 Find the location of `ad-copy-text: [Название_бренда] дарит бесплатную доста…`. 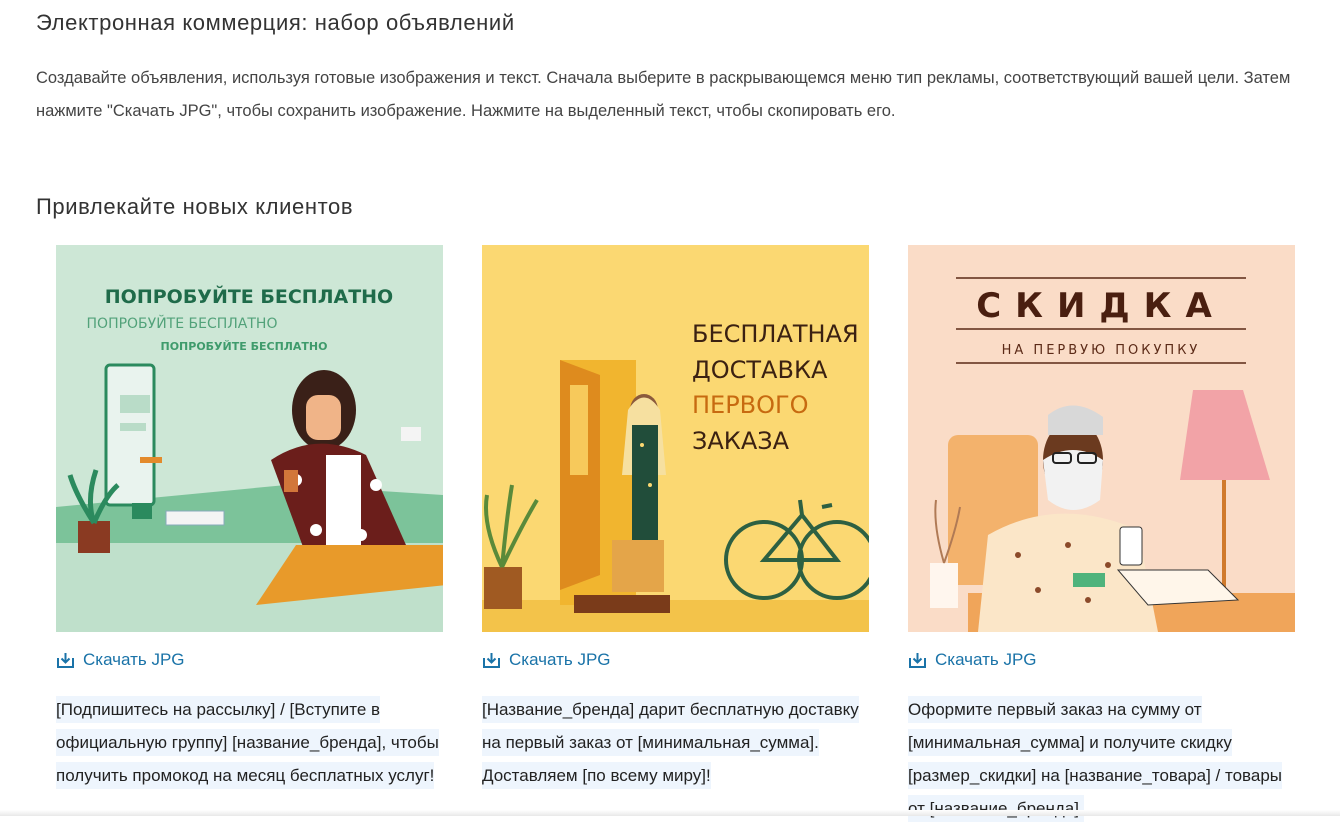

ad-copy-text: [Название_бренда] дарит бесплатную доста… is located at coordinates (676, 742).